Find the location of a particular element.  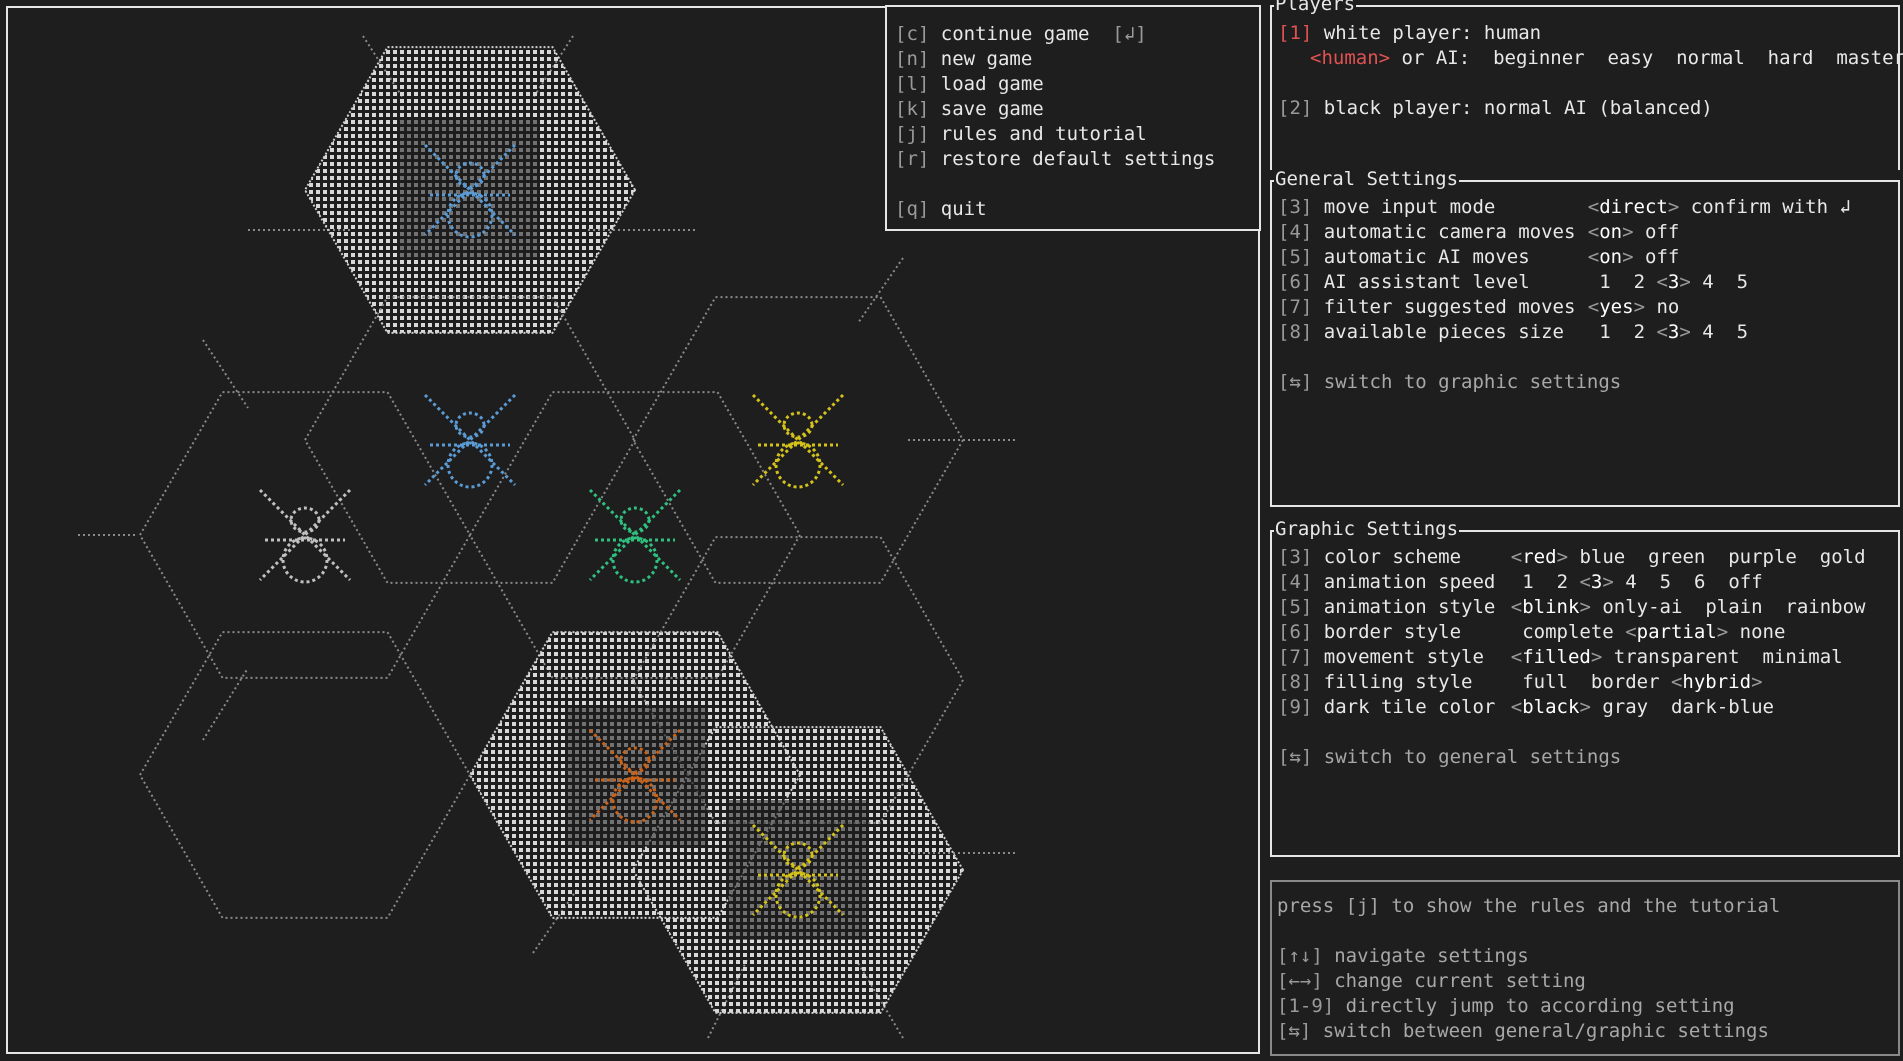

option-easy: easy is located at coordinates (1630, 58).